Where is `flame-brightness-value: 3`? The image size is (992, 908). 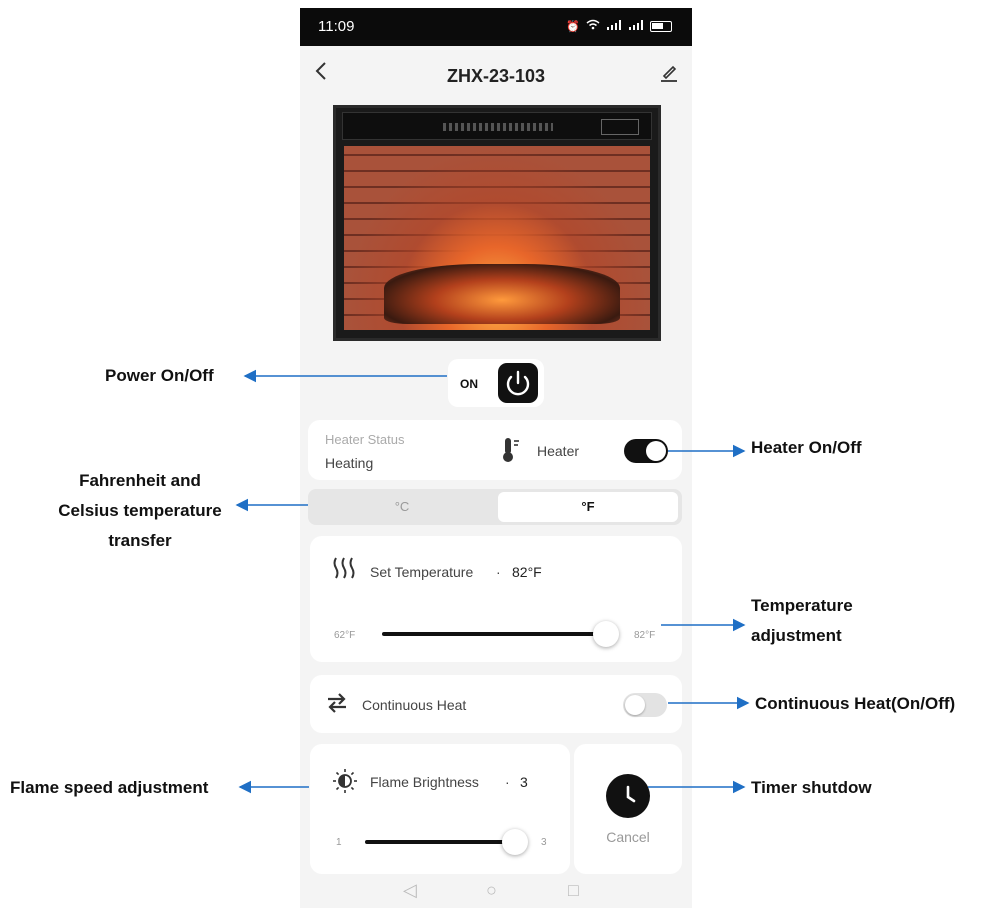 flame-brightness-value: 3 is located at coordinates (524, 782).